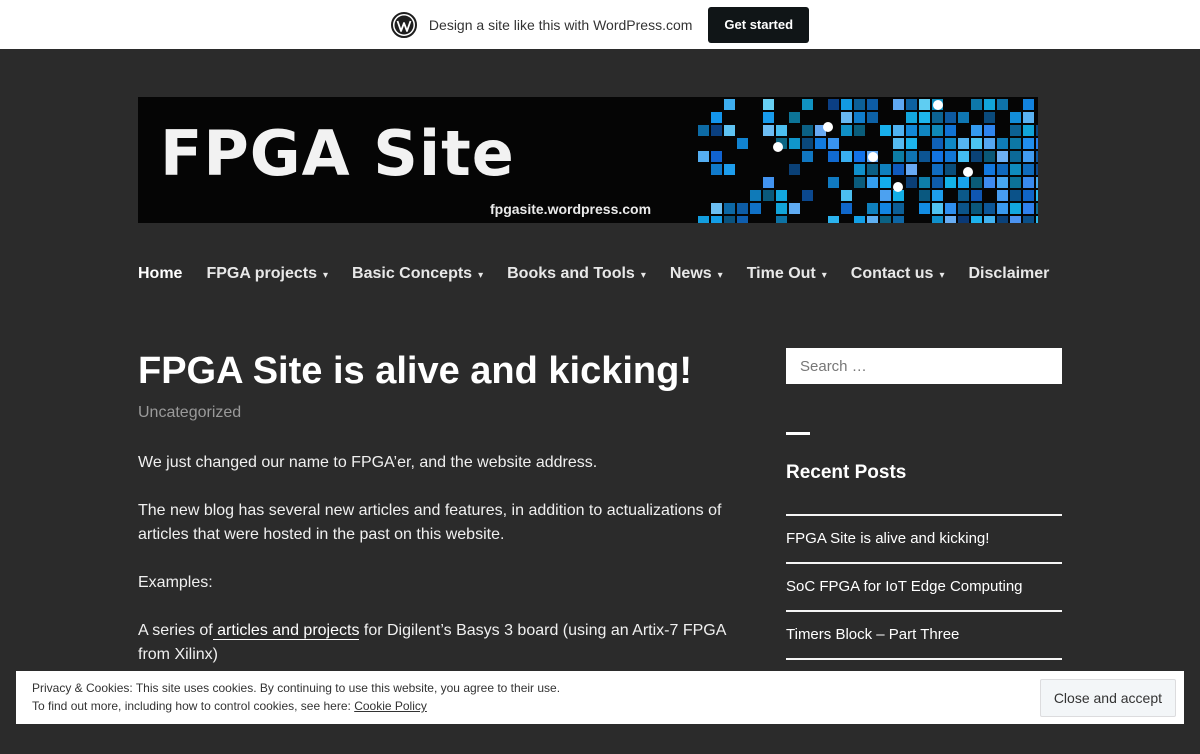 The width and height of the screenshot is (1200, 754). I want to click on nav-item-label: Disclaimer, so click(1009, 273).